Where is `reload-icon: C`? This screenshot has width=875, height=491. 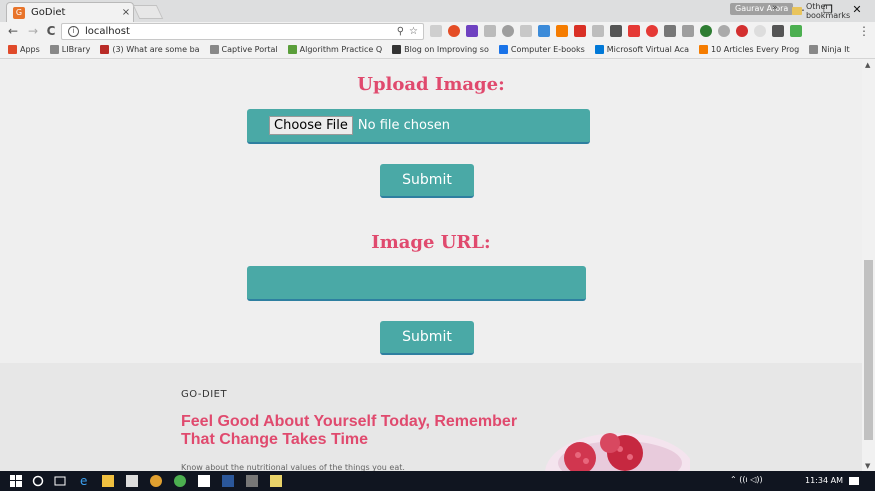
reload-icon: C is located at coordinates (51, 31).